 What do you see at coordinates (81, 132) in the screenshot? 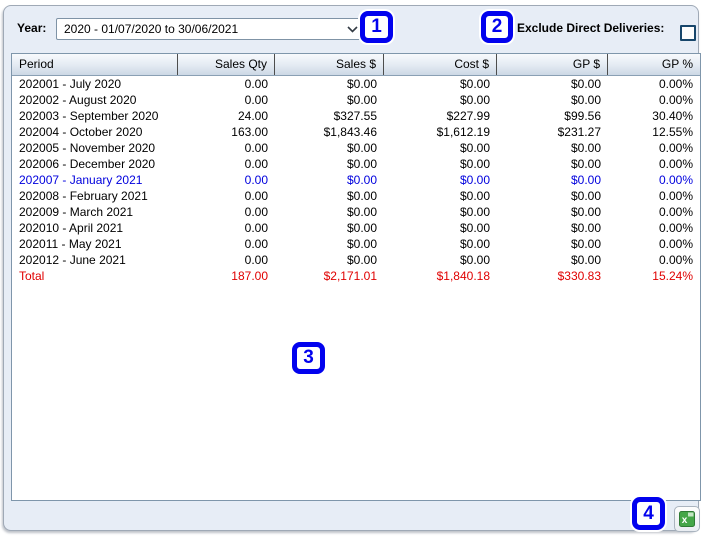
I see `cell-period: 202004 - October 2020` at bounding box center [81, 132].